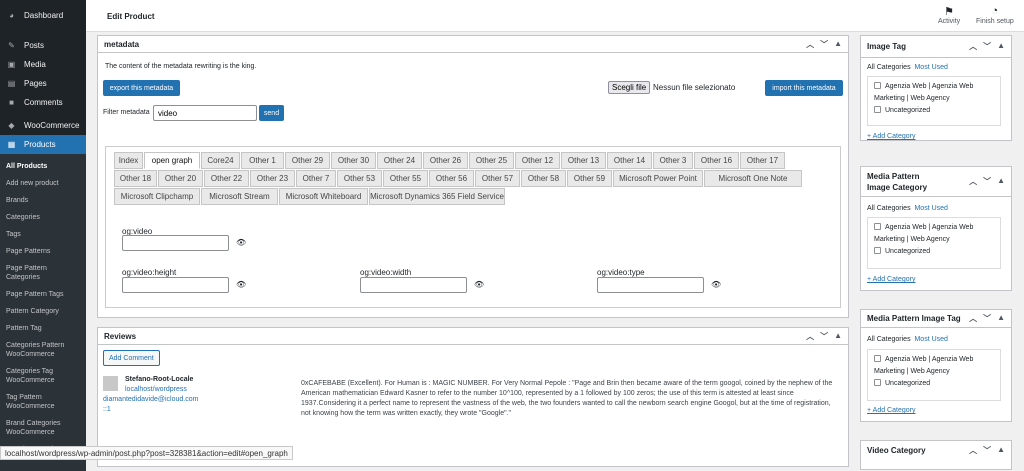 The image size is (1024, 471). Describe the element at coordinates (399, 160) in the screenshot. I see `tab-other-24: Other 24` at that location.